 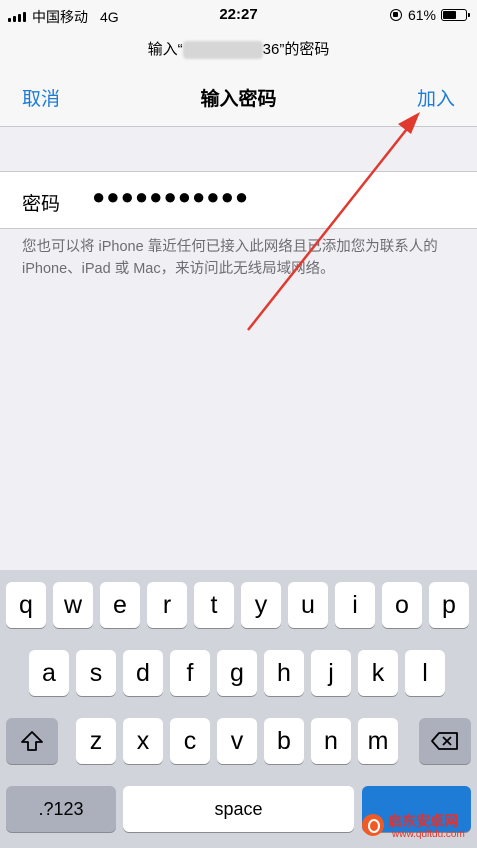 What do you see at coordinates (165, 49) in the screenshot?
I see `prompt-prefix: 输入“` at bounding box center [165, 49].